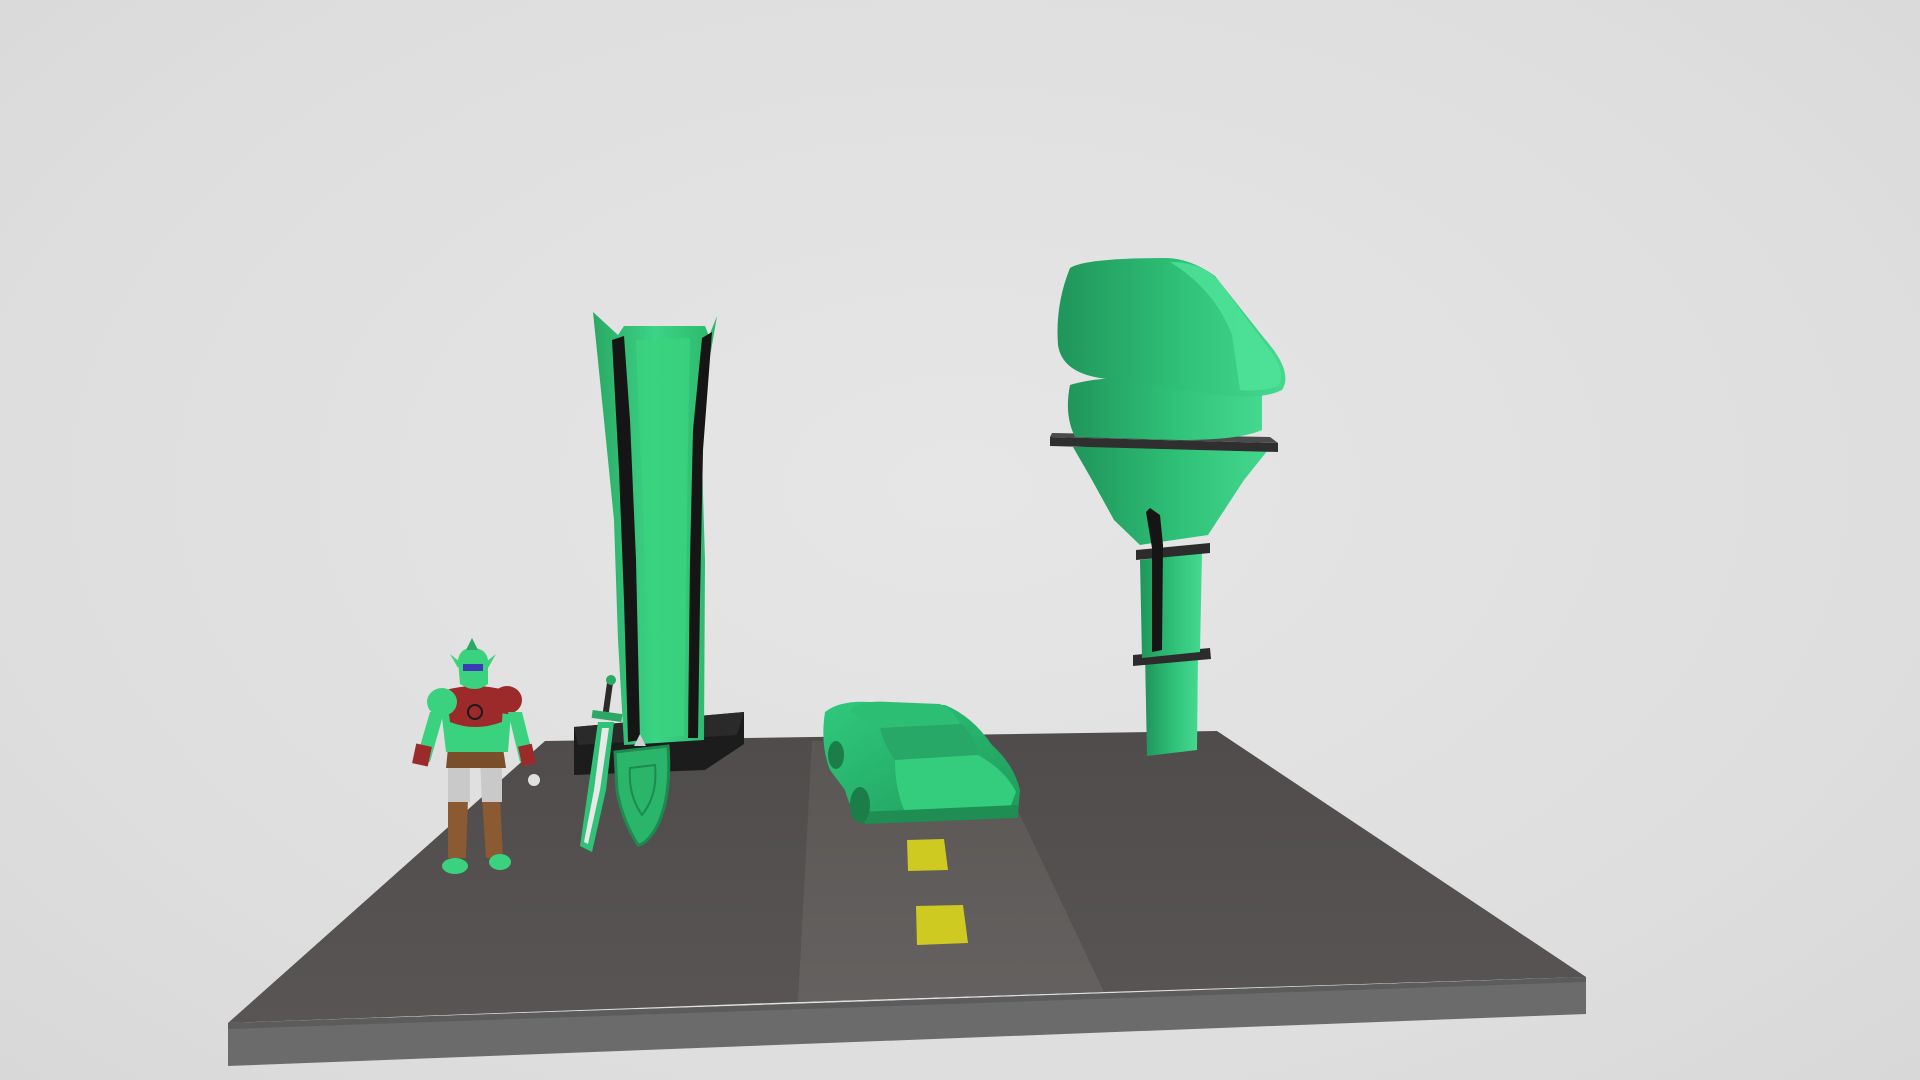 Image resolution: width=1920 pixels, height=1080 pixels. Describe the element at coordinates (417, 782) in the screenshot. I see `character-left-hand` at that location.